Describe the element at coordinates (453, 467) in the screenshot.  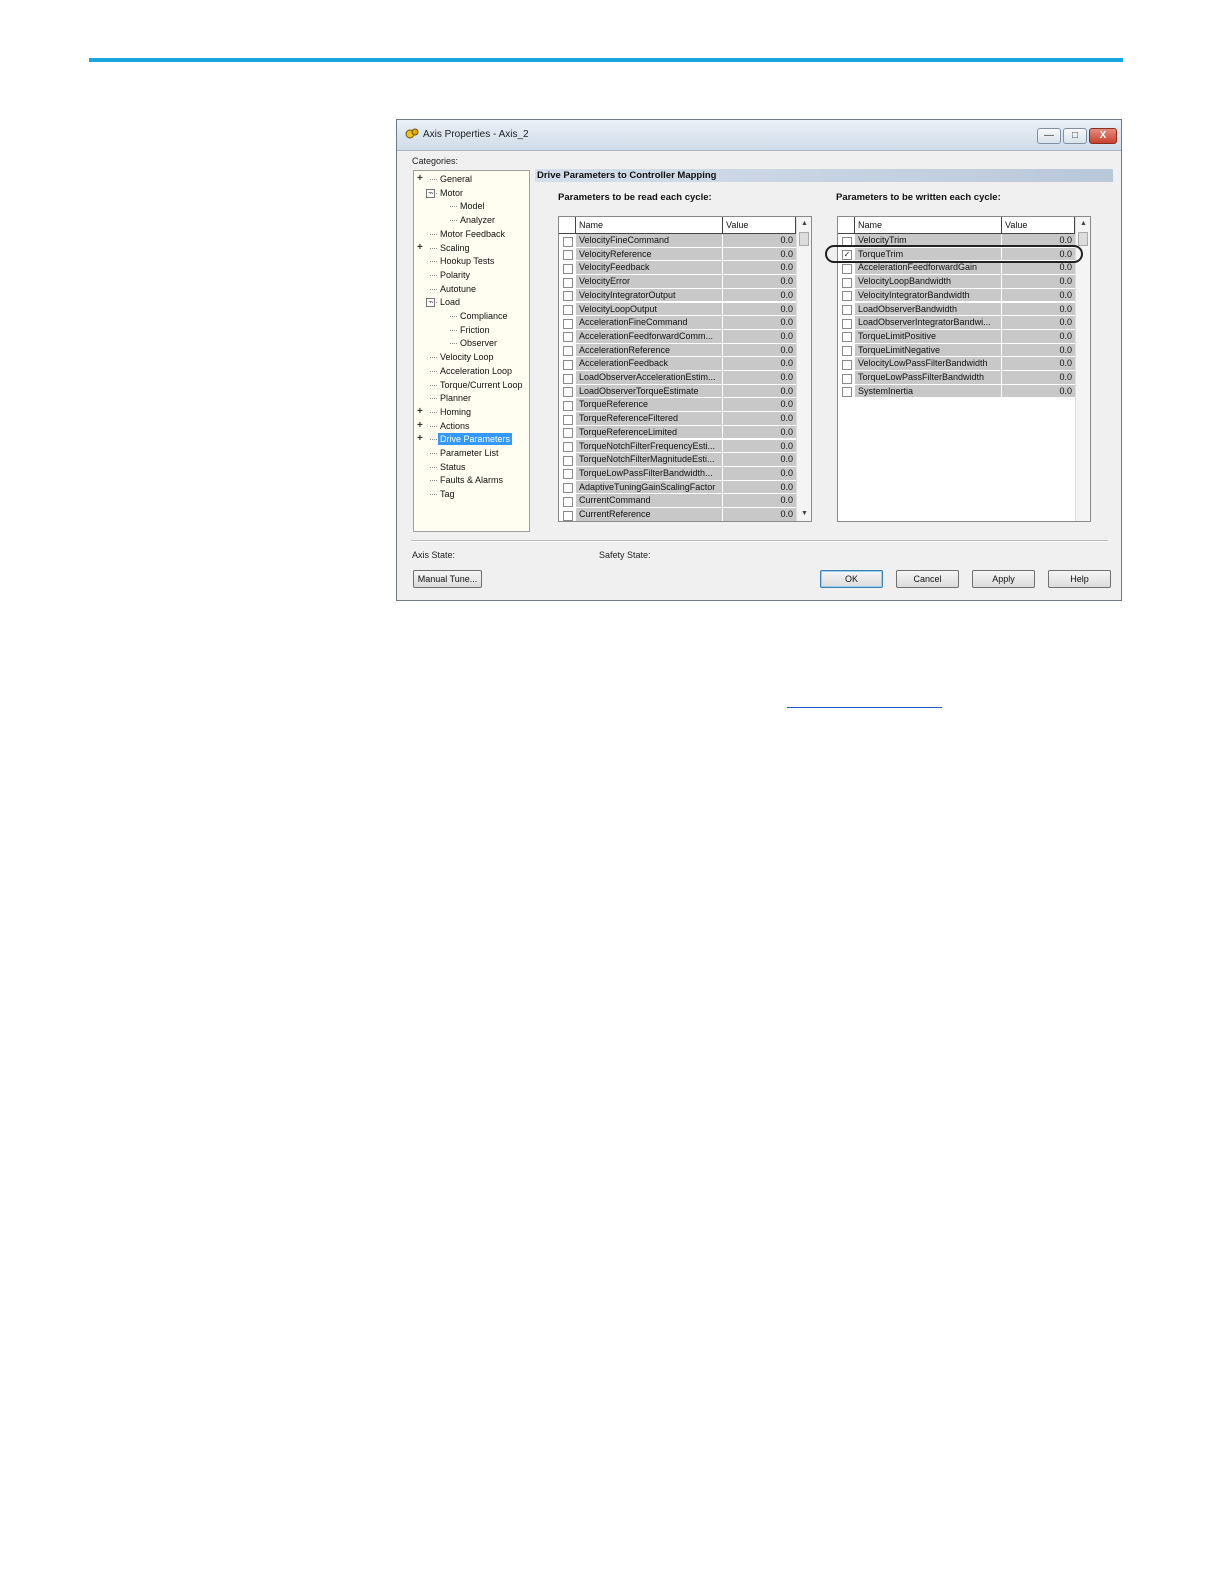
I see `tree-item-status: Status` at that location.